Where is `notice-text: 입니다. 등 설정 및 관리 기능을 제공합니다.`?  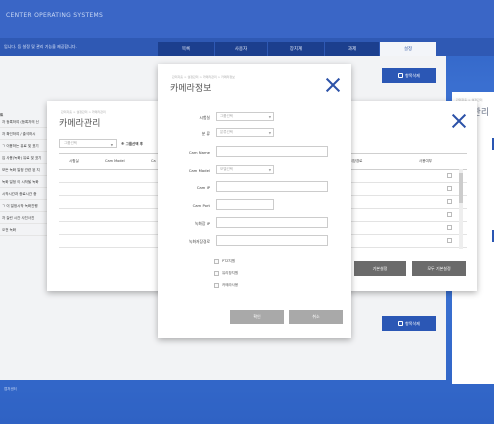
notice-text: 입니다. 등 설정 및 관리 기능을 제공합니다. is located at coordinates (40, 46).